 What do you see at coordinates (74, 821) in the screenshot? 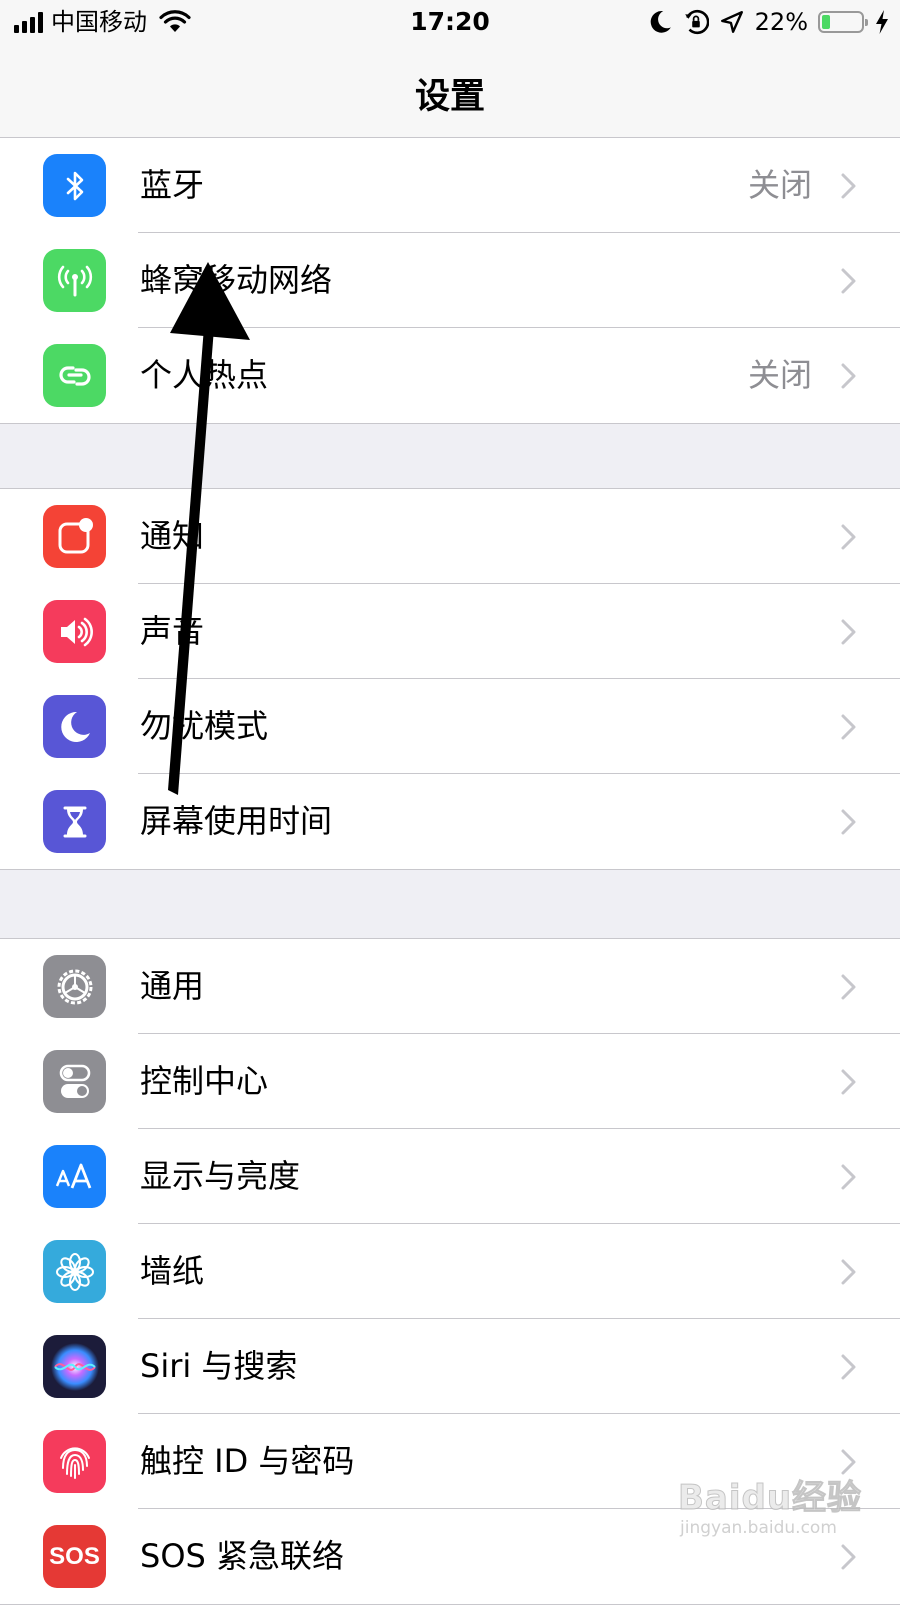
I see `hourglass-icon` at bounding box center [74, 821].